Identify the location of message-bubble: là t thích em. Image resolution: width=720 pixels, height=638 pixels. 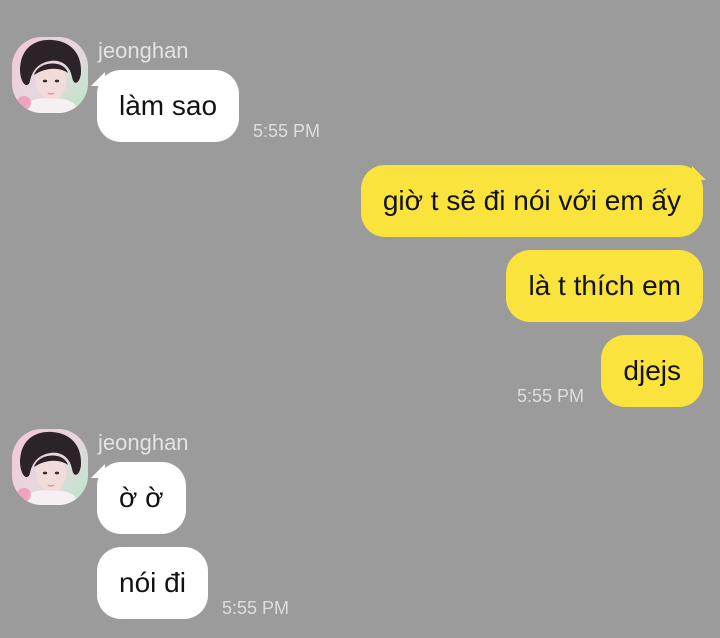
(604, 286).